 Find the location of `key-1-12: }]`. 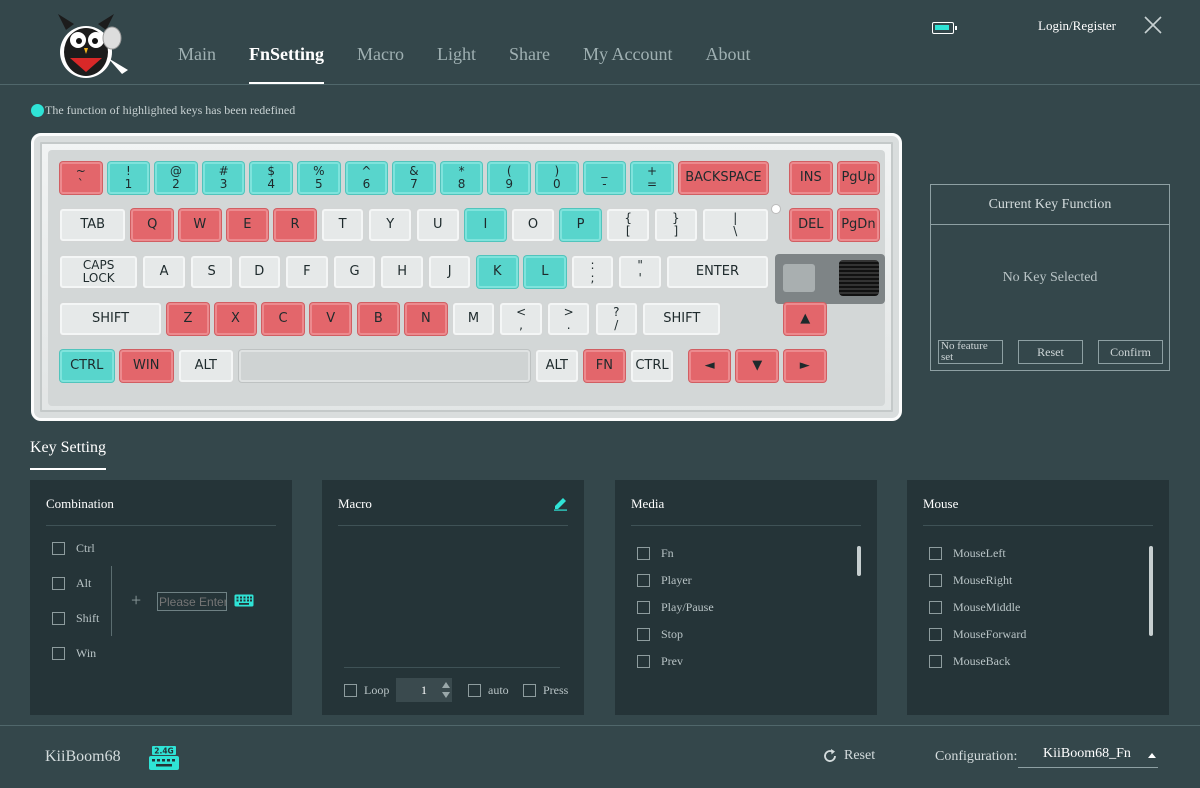

key-1-12: }] is located at coordinates (676, 225).